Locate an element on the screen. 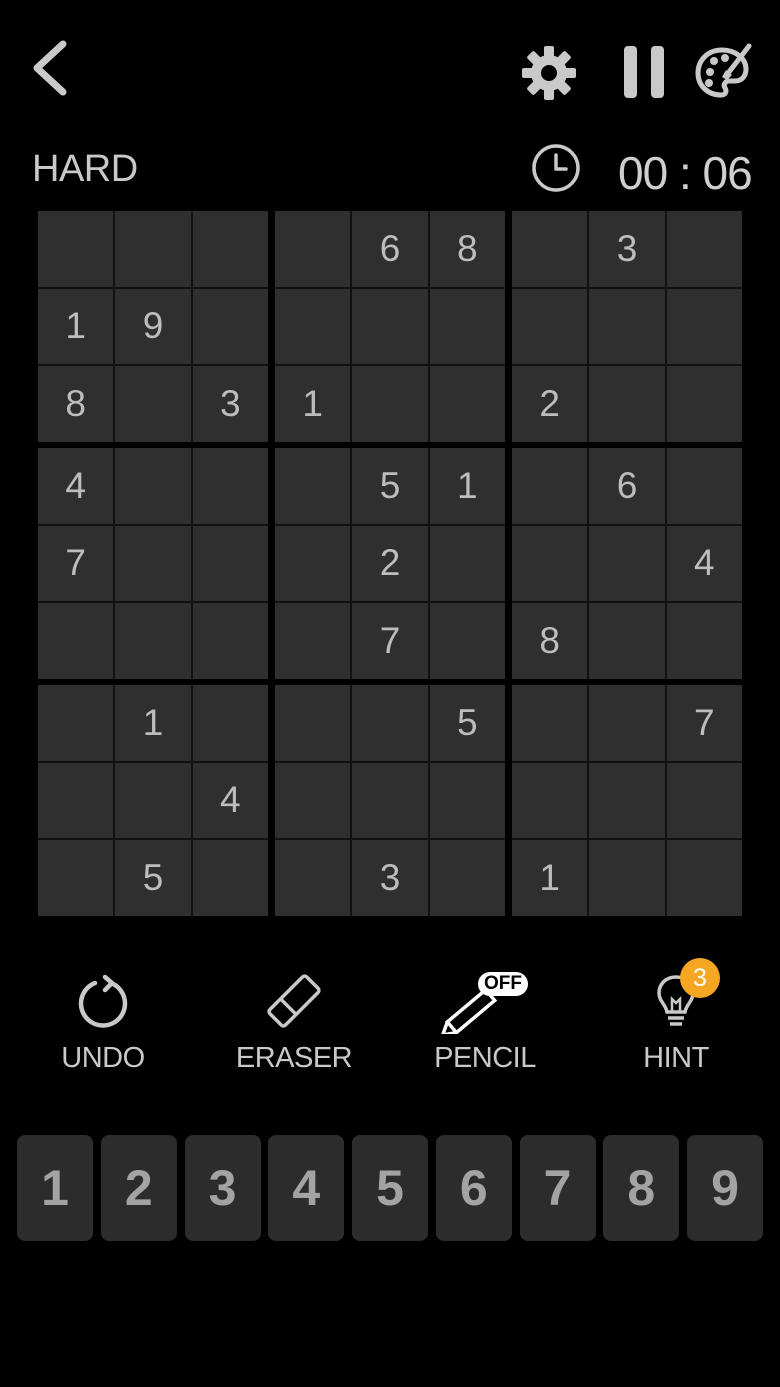 Image resolution: width=780 pixels, height=1387 pixels. pause-button is located at coordinates (644, 72).